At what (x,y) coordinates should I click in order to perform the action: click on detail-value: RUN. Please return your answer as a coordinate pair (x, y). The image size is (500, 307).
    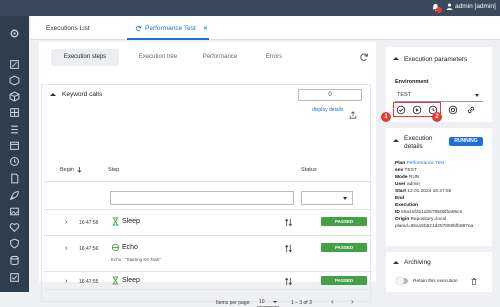
    Looking at the image, I should click on (414, 177).